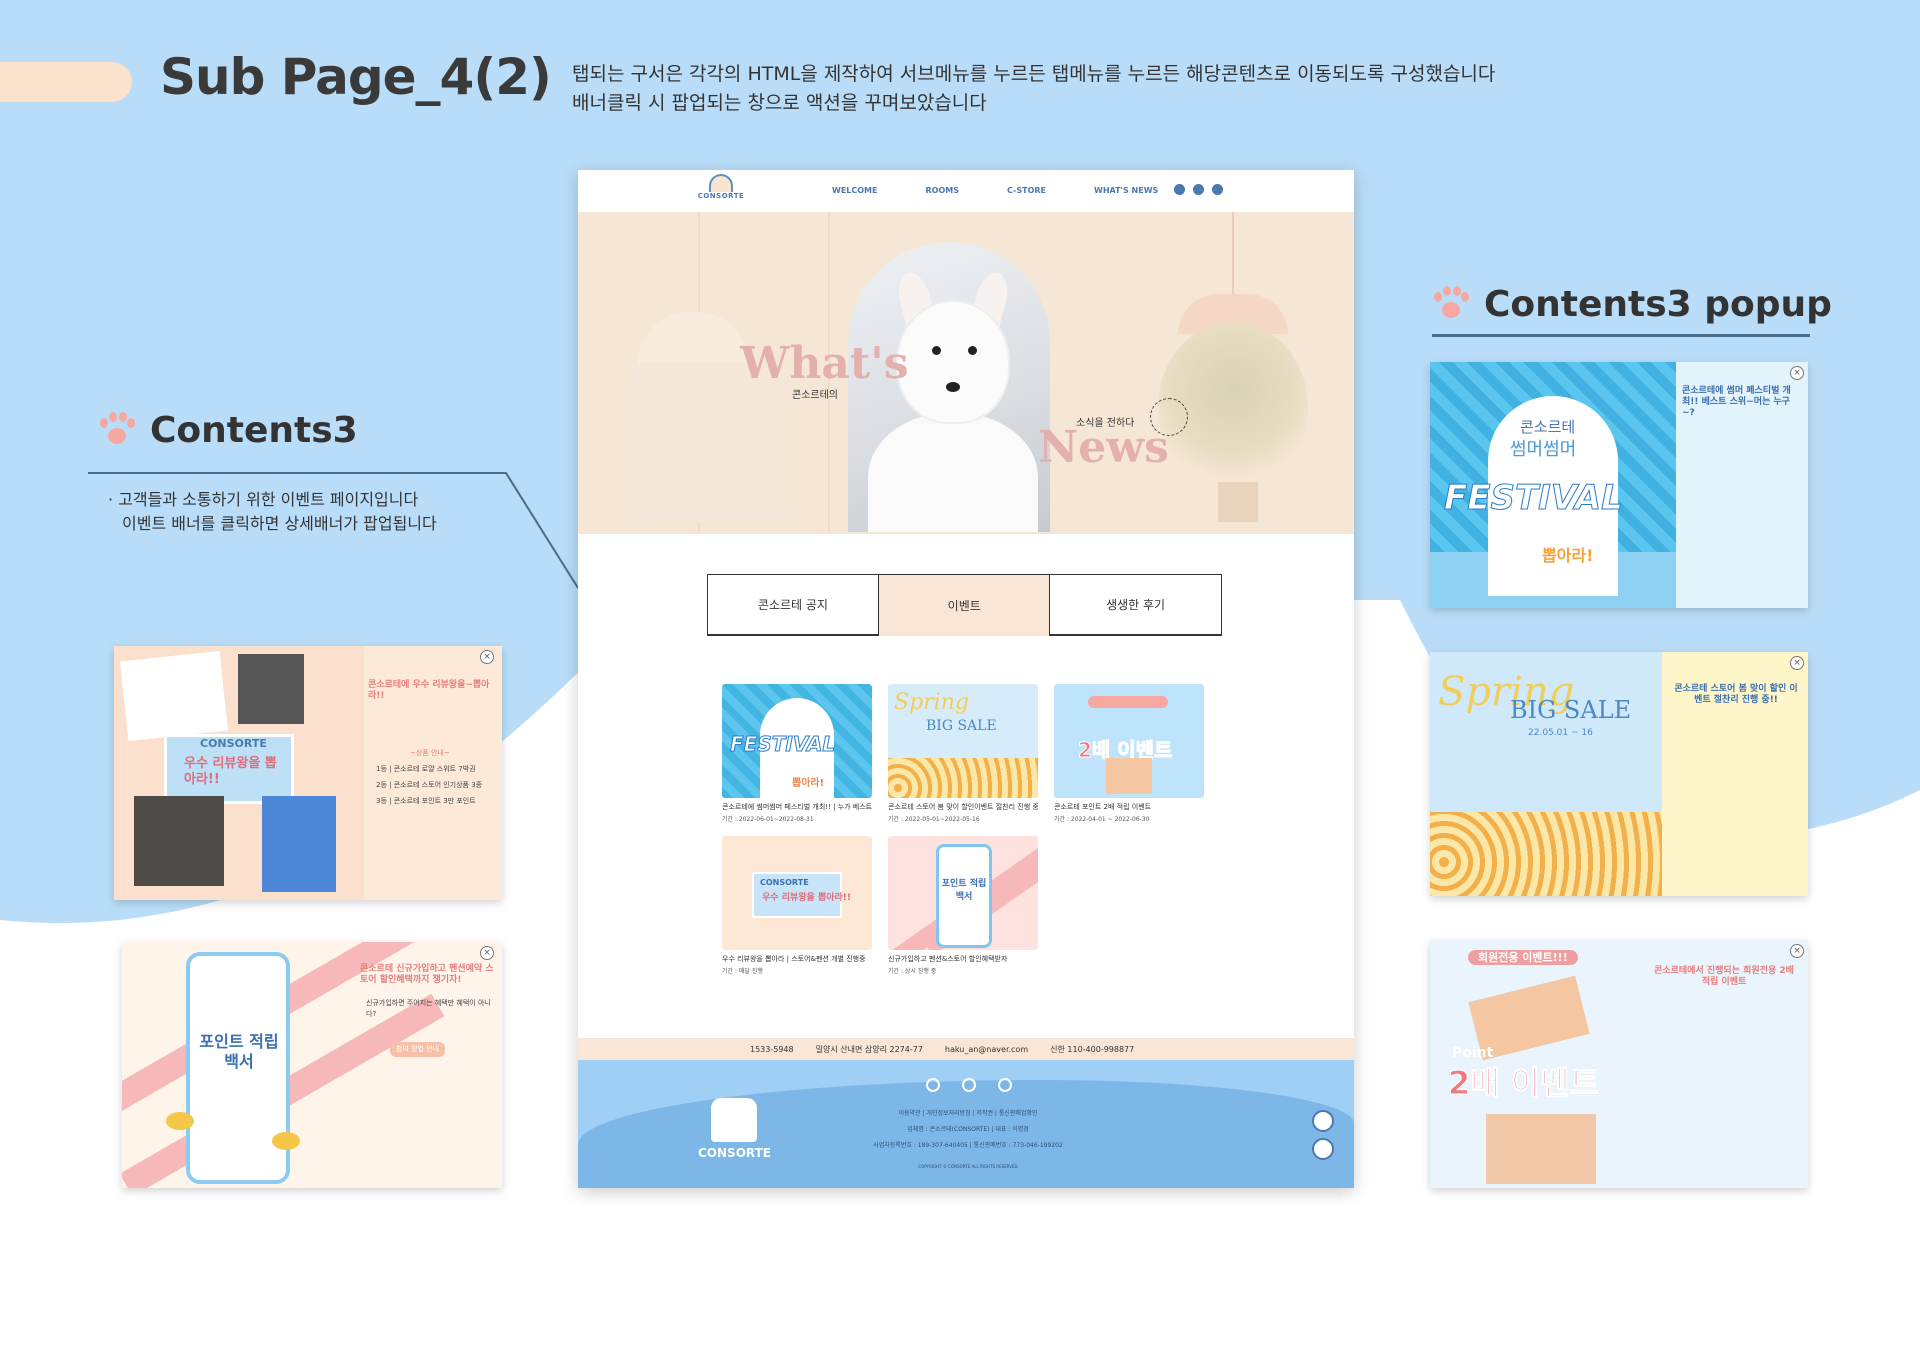 Image resolution: width=1920 pixels, height=1358 pixels. I want to click on hero-sub1: 콘소르테의, so click(815, 395).